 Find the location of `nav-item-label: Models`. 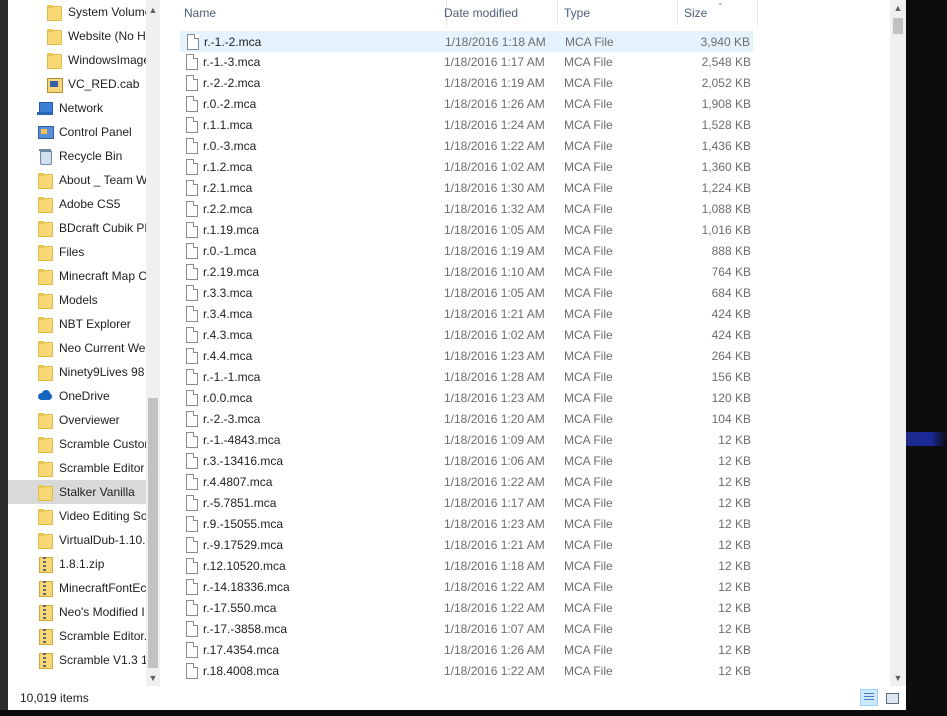

nav-item-label: Models is located at coordinates (78, 300).